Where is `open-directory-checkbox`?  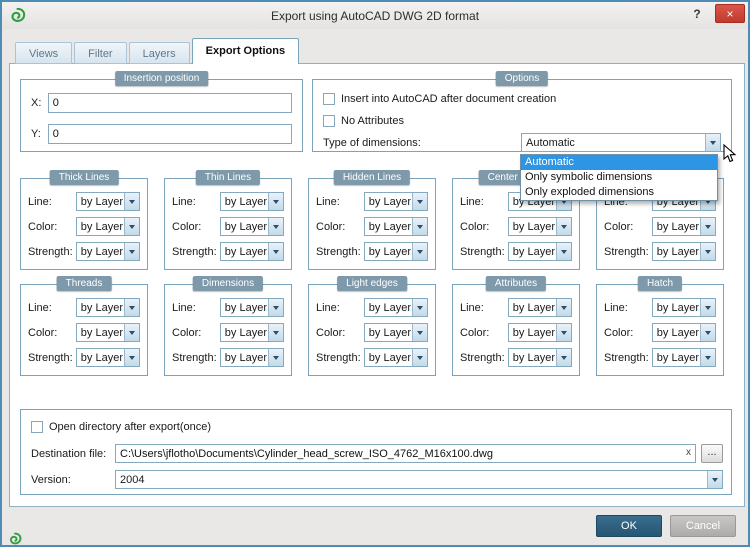
open-directory-checkbox is located at coordinates (37, 427).